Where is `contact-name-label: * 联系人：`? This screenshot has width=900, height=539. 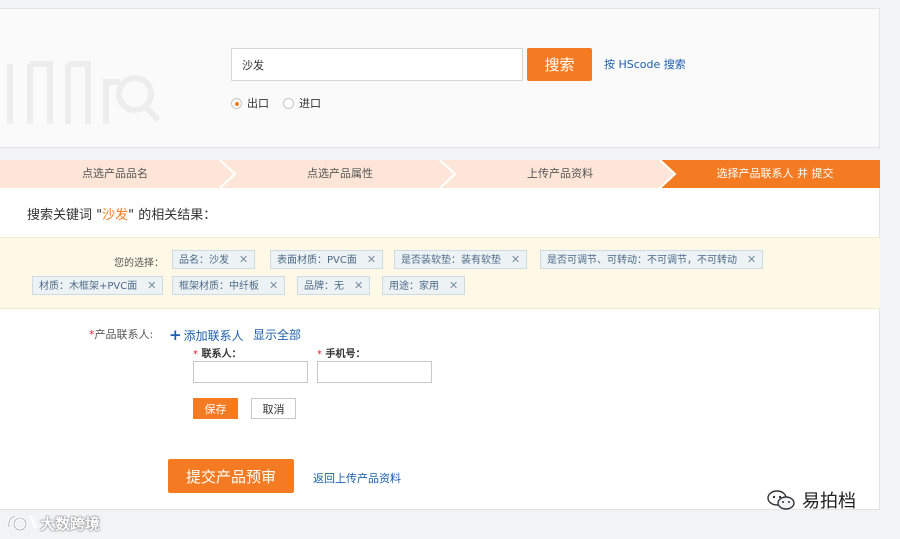
contact-name-label: * 联系人： is located at coordinates (217, 352).